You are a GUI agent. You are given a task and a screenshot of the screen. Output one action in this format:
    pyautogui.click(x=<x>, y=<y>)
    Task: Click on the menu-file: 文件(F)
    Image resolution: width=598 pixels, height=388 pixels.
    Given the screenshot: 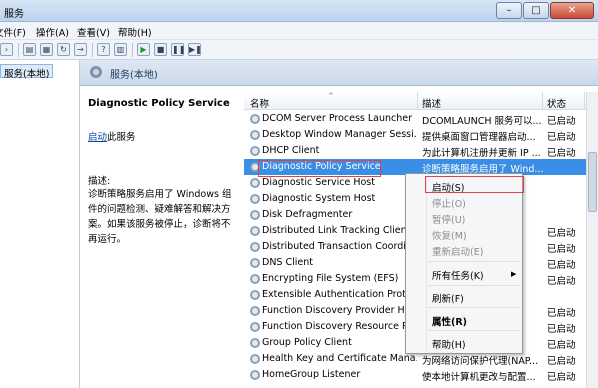 What is the action you would take?
    pyautogui.click(x=13, y=32)
    